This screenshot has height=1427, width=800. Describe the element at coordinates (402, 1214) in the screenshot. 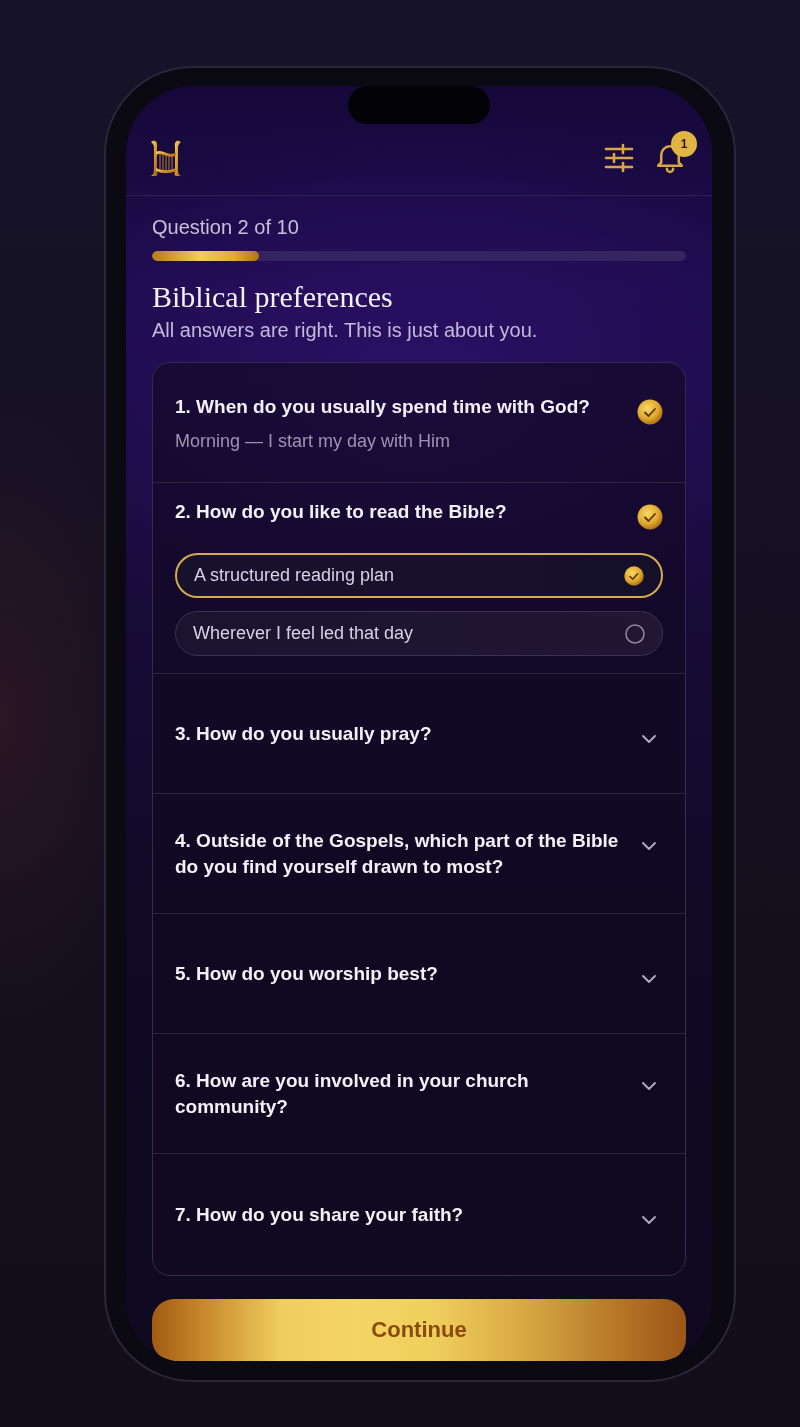

I see `question-title: 7. How do you share your faith?` at that location.